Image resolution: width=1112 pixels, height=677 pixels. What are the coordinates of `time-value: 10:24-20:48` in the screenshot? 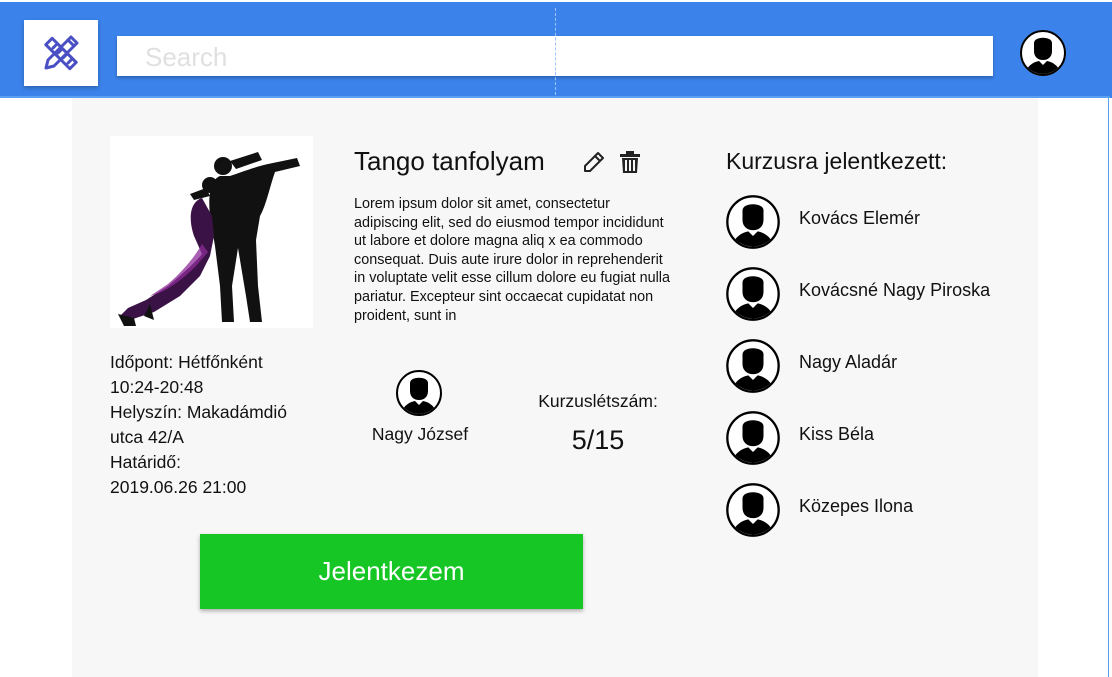 It's located at (157, 387).